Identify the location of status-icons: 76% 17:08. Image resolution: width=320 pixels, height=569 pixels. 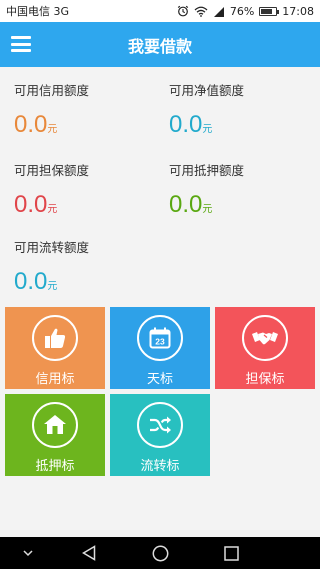
(245, 11).